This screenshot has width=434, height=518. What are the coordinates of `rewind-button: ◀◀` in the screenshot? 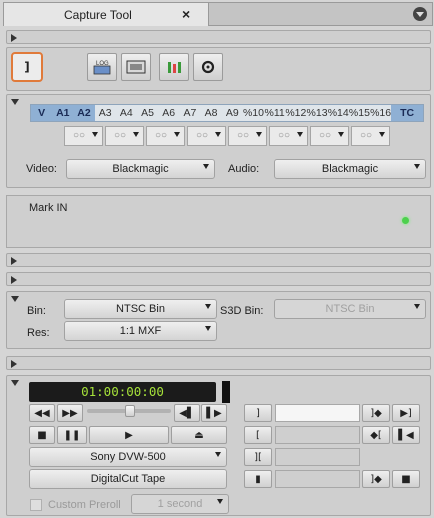 It's located at (42, 413).